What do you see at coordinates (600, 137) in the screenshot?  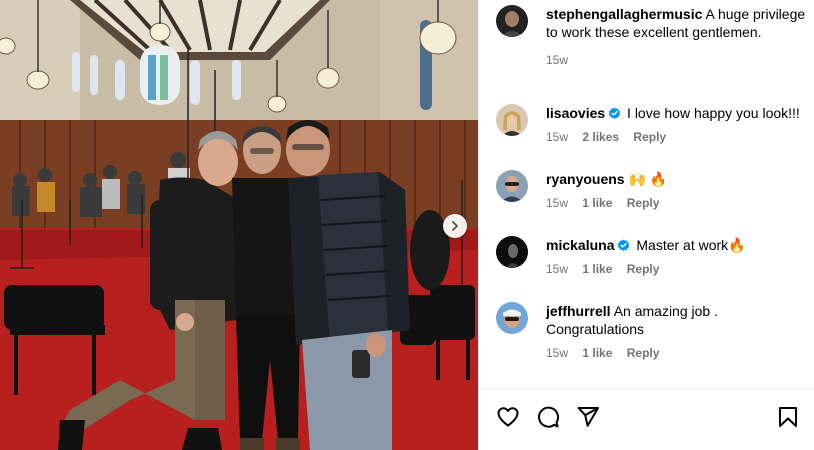 I see `comment-likes: 2 likes` at bounding box center [600, 137].